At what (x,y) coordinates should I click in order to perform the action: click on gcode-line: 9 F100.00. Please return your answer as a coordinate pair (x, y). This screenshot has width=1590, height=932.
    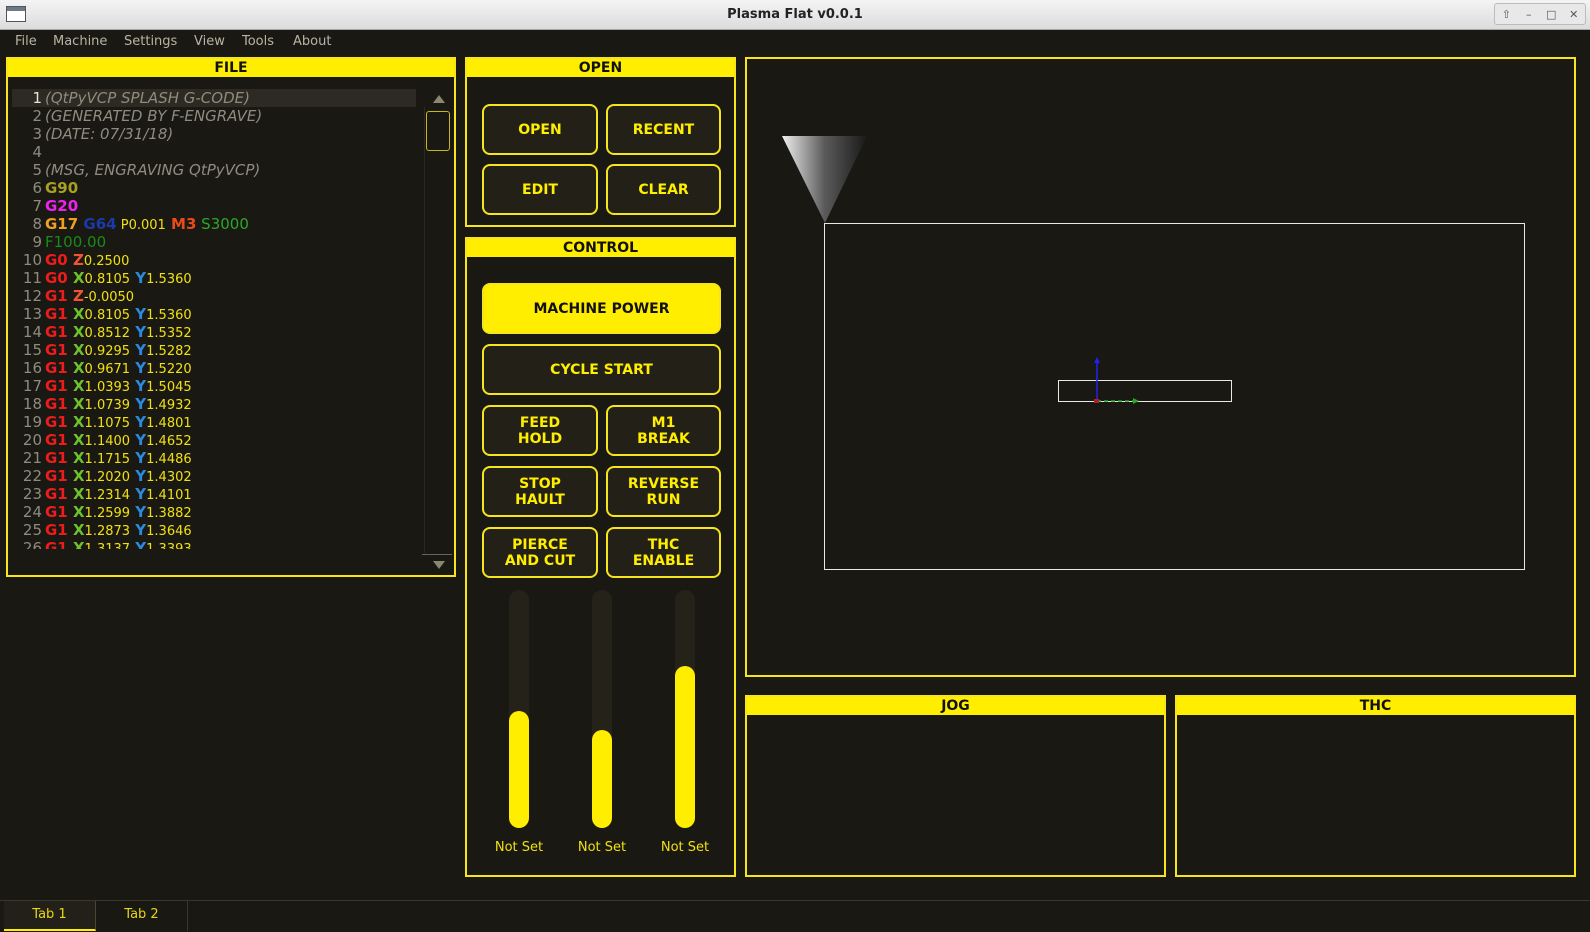
    Looking at the image, I should click on (214, 242).